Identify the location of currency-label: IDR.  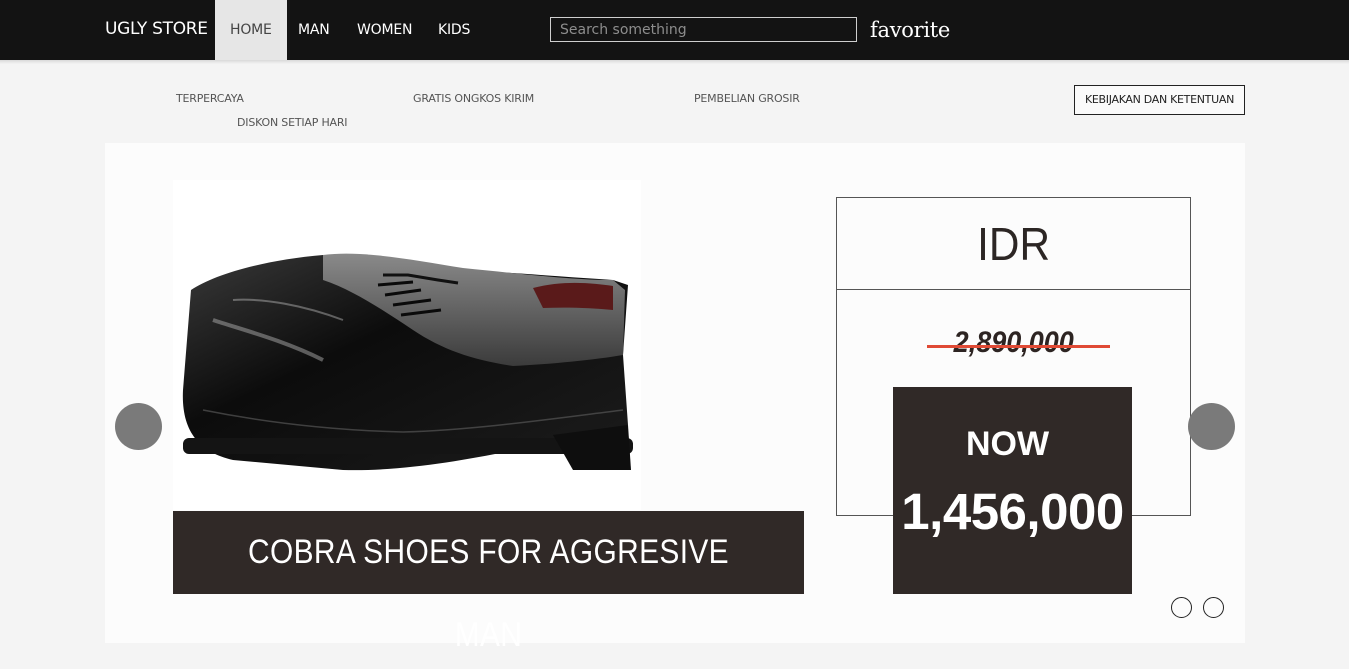
(1013, 244).